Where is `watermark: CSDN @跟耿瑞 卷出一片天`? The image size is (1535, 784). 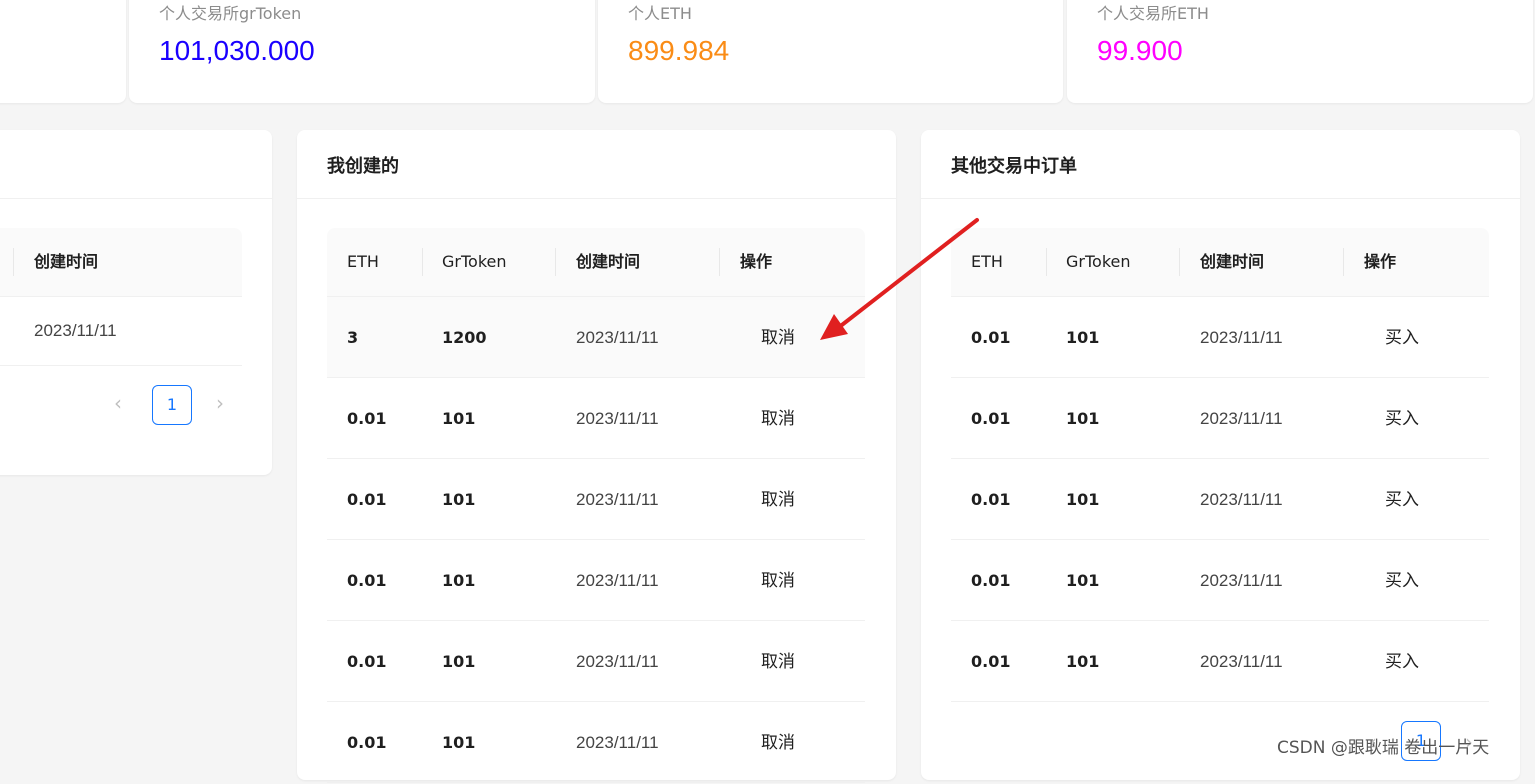 watermark: CSDN @跟耿瑞 卷出一片天 is located at coordinates (1383, 748).